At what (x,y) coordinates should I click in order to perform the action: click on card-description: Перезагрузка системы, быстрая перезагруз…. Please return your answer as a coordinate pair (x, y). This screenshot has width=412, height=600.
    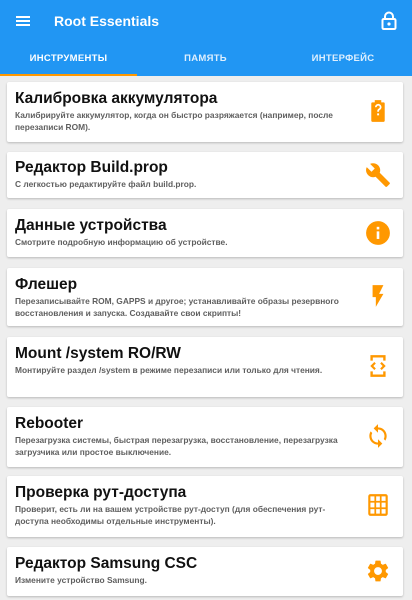
    Looking at the image, I should click on (176, 446).